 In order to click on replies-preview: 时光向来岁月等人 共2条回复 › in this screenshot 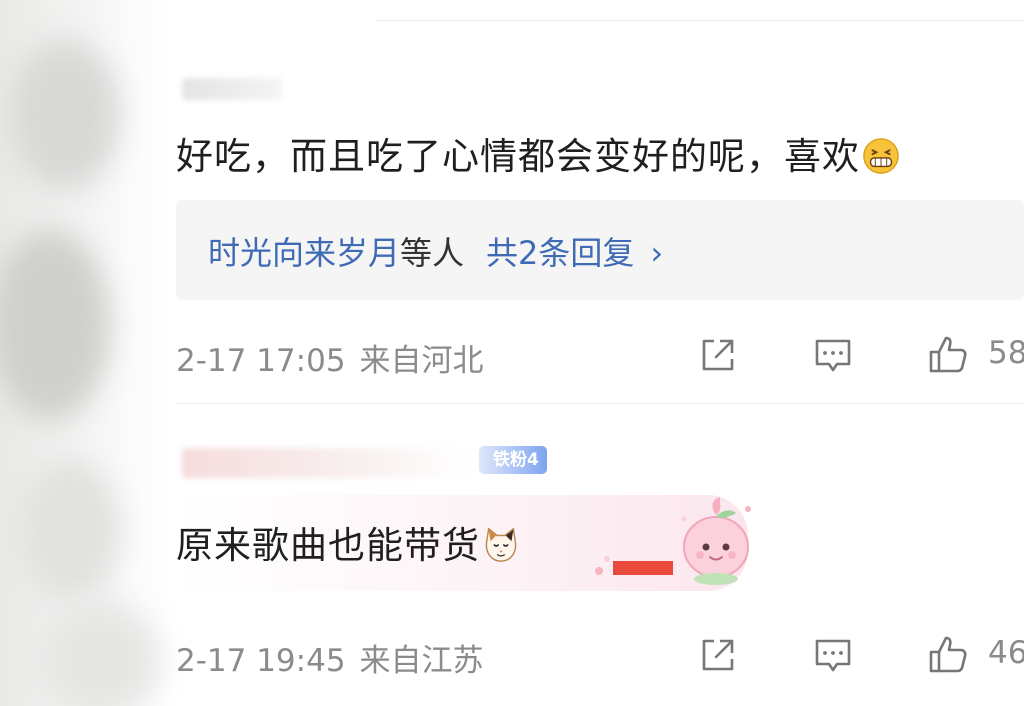, I will do `click(600, 250)`.